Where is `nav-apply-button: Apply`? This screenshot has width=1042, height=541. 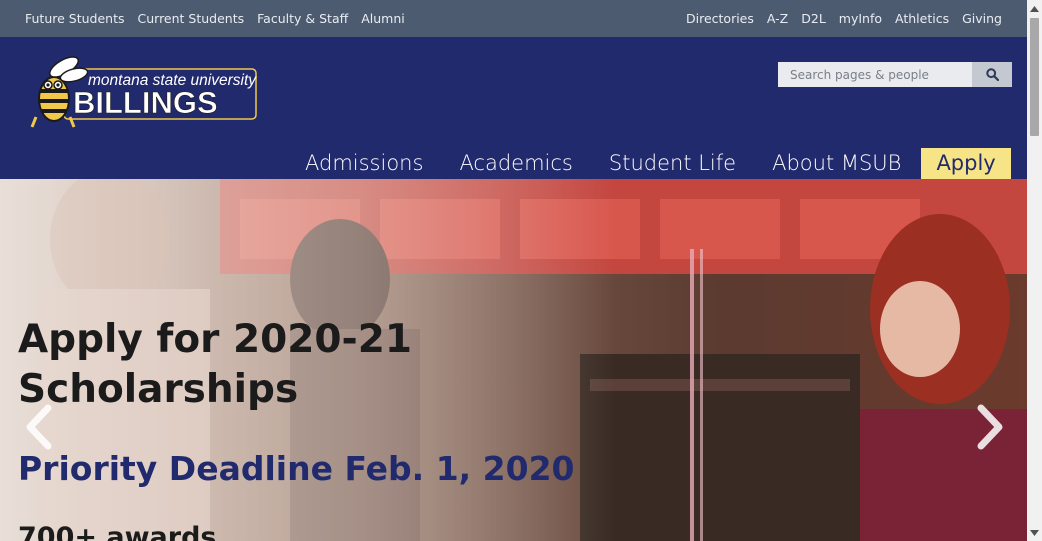
nav-apply-button: Apply is located at coordinates (966, 163).